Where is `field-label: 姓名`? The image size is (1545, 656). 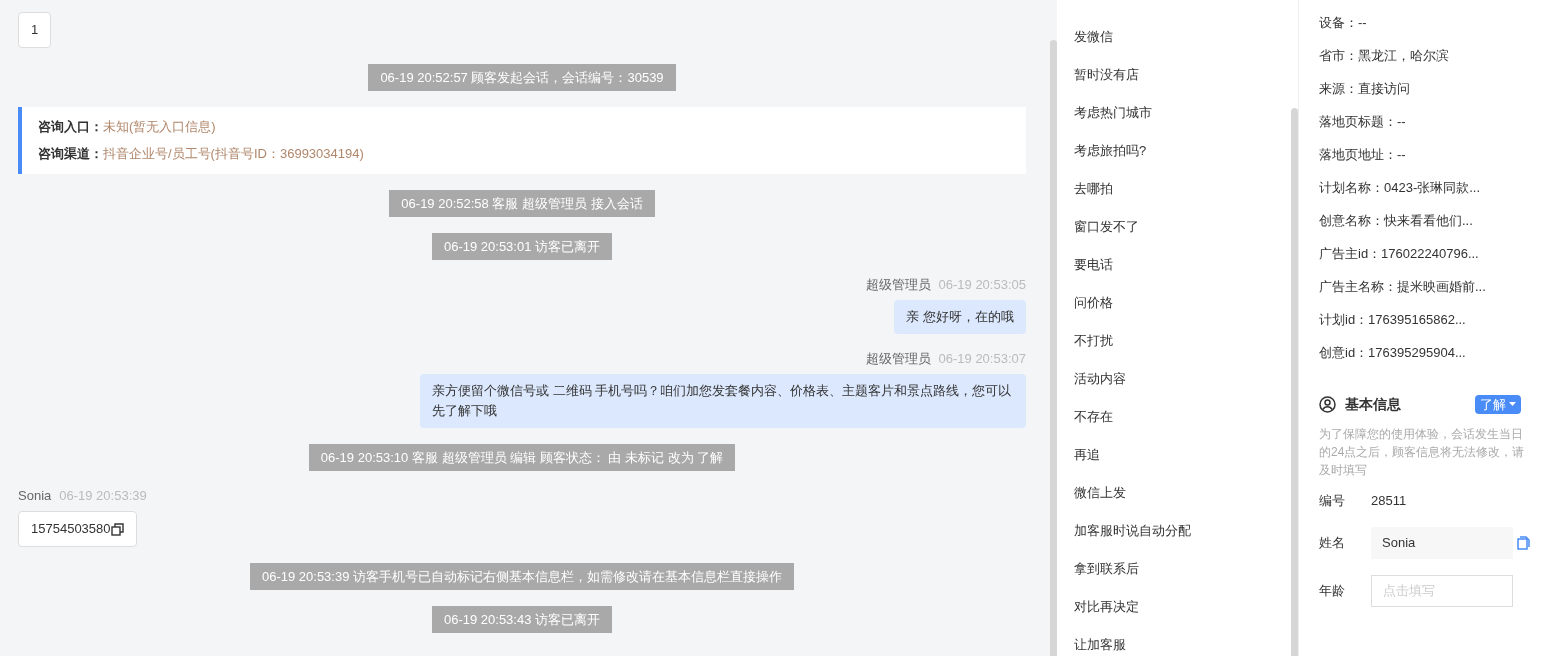 field-label: 姓名 is located at coordinates (1332, 542).